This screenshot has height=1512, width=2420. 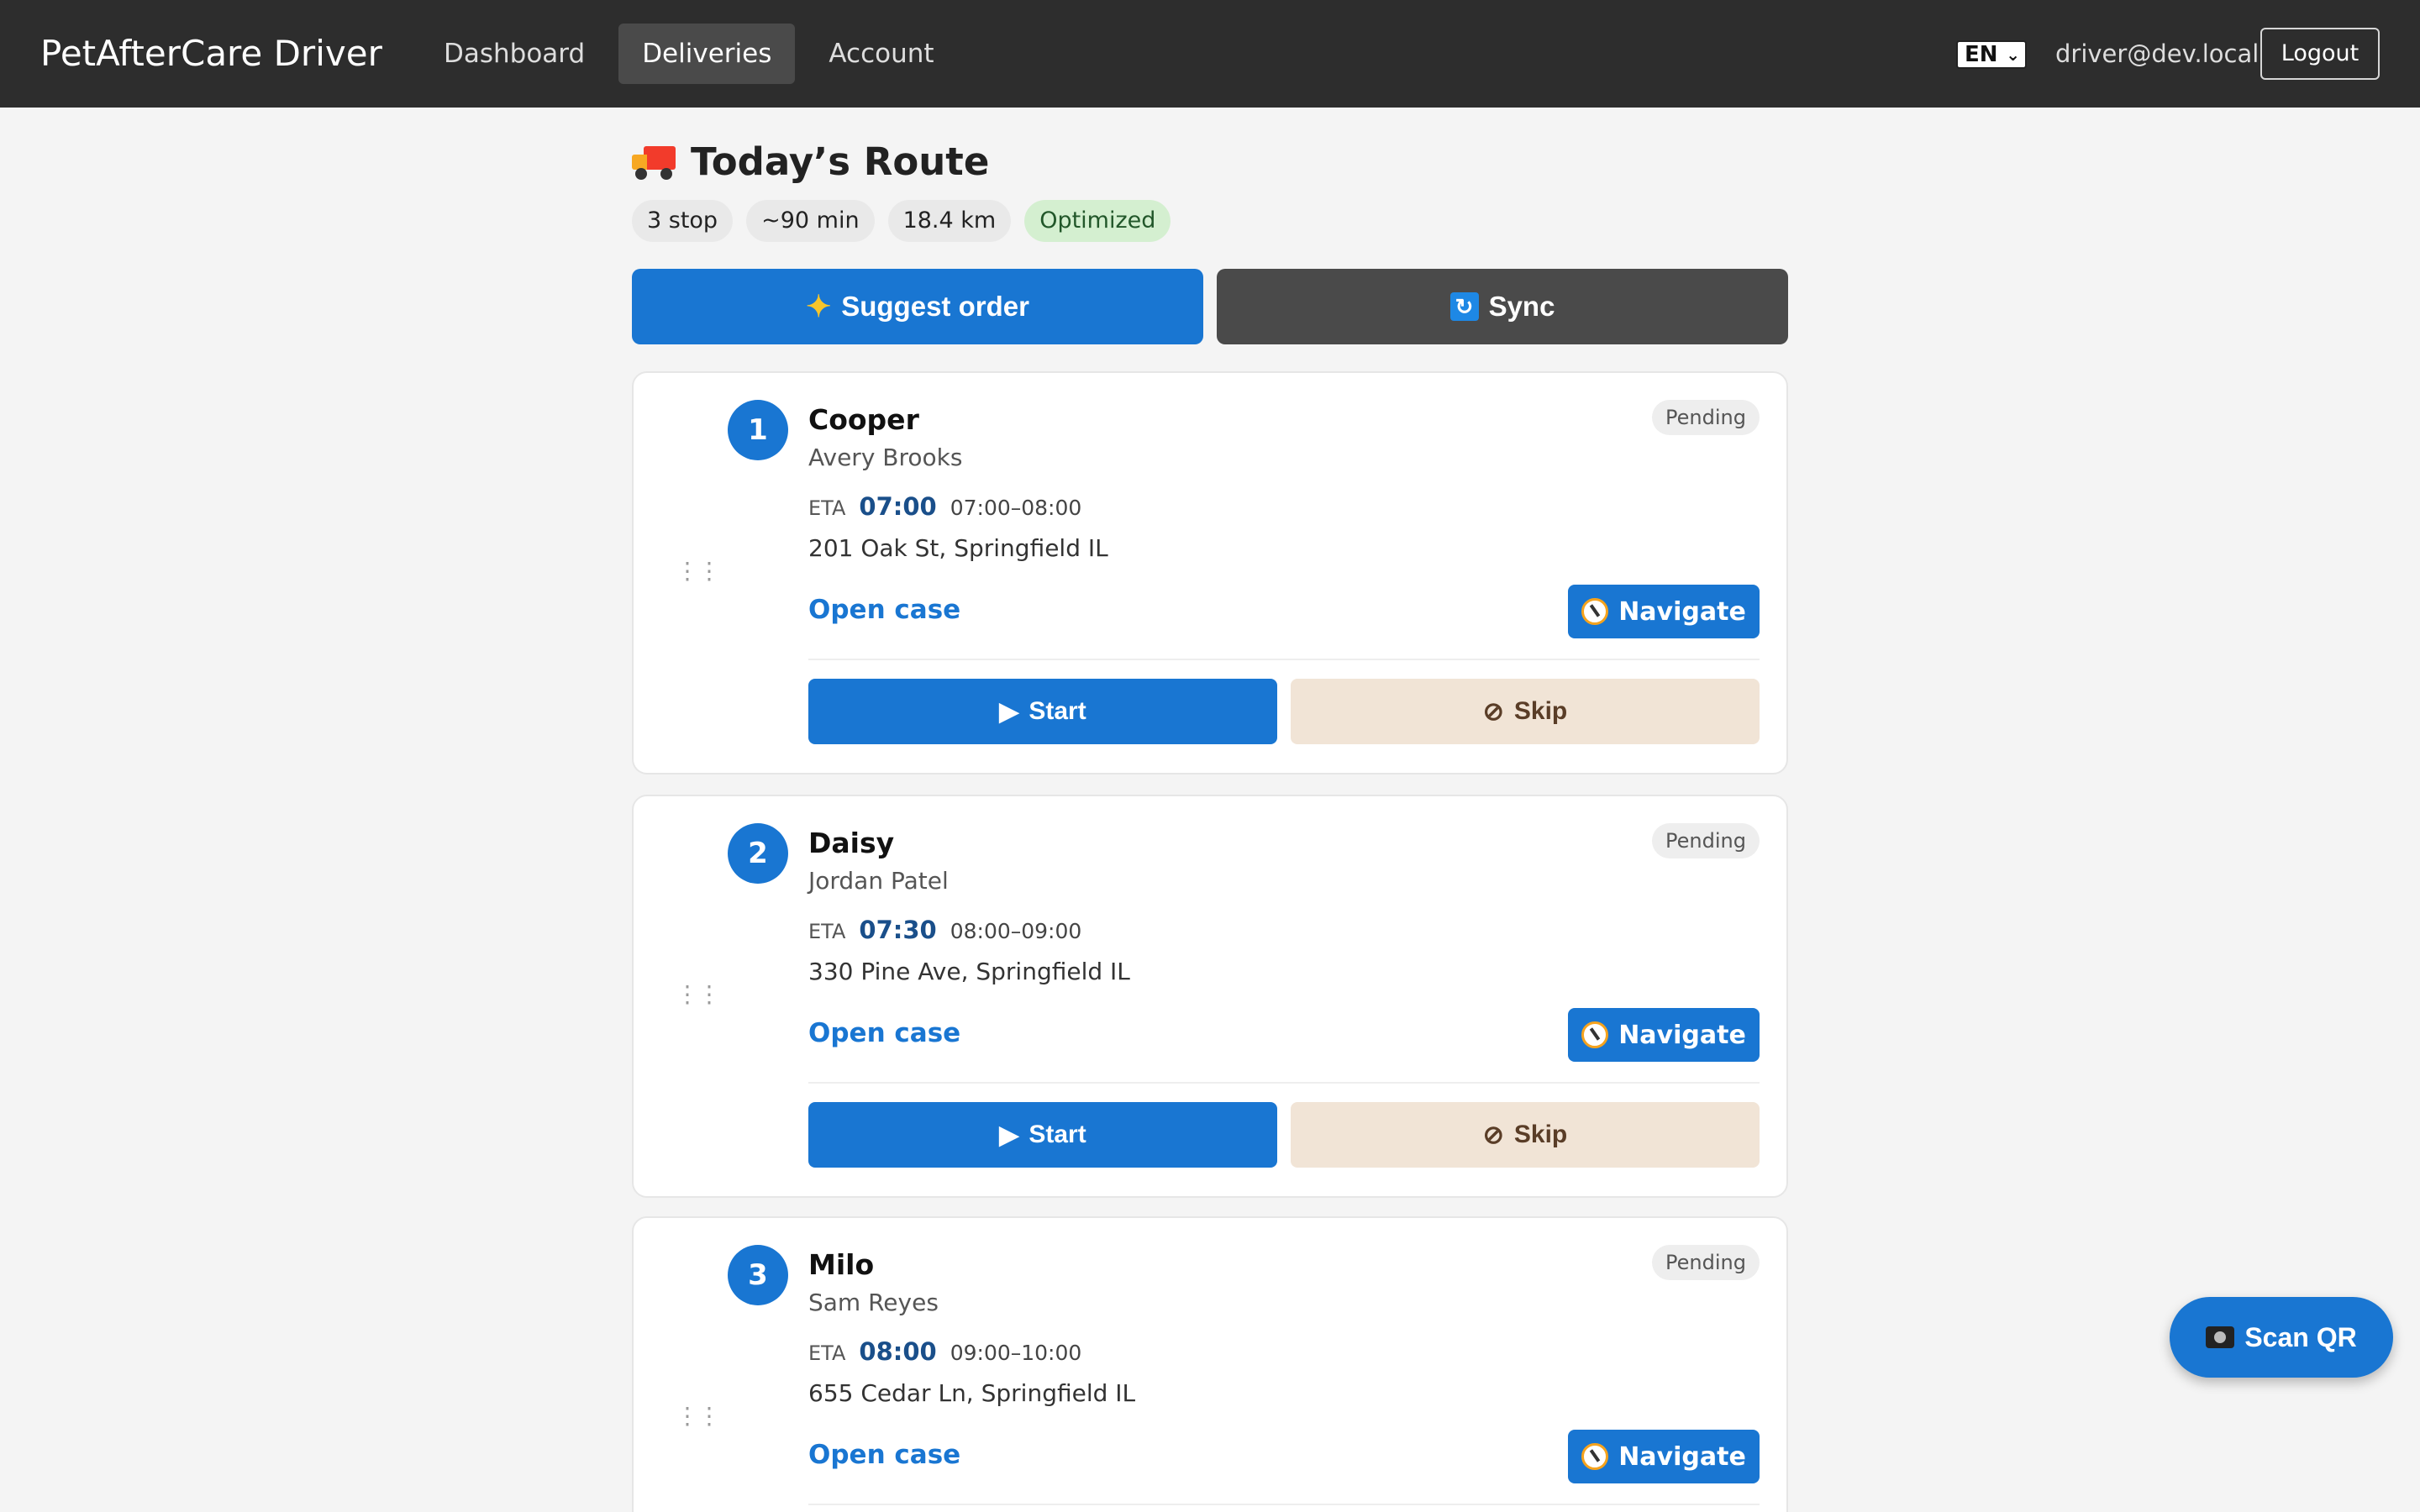 I want to click on language-select: EN ⌄, so click(x=1991, y=54).